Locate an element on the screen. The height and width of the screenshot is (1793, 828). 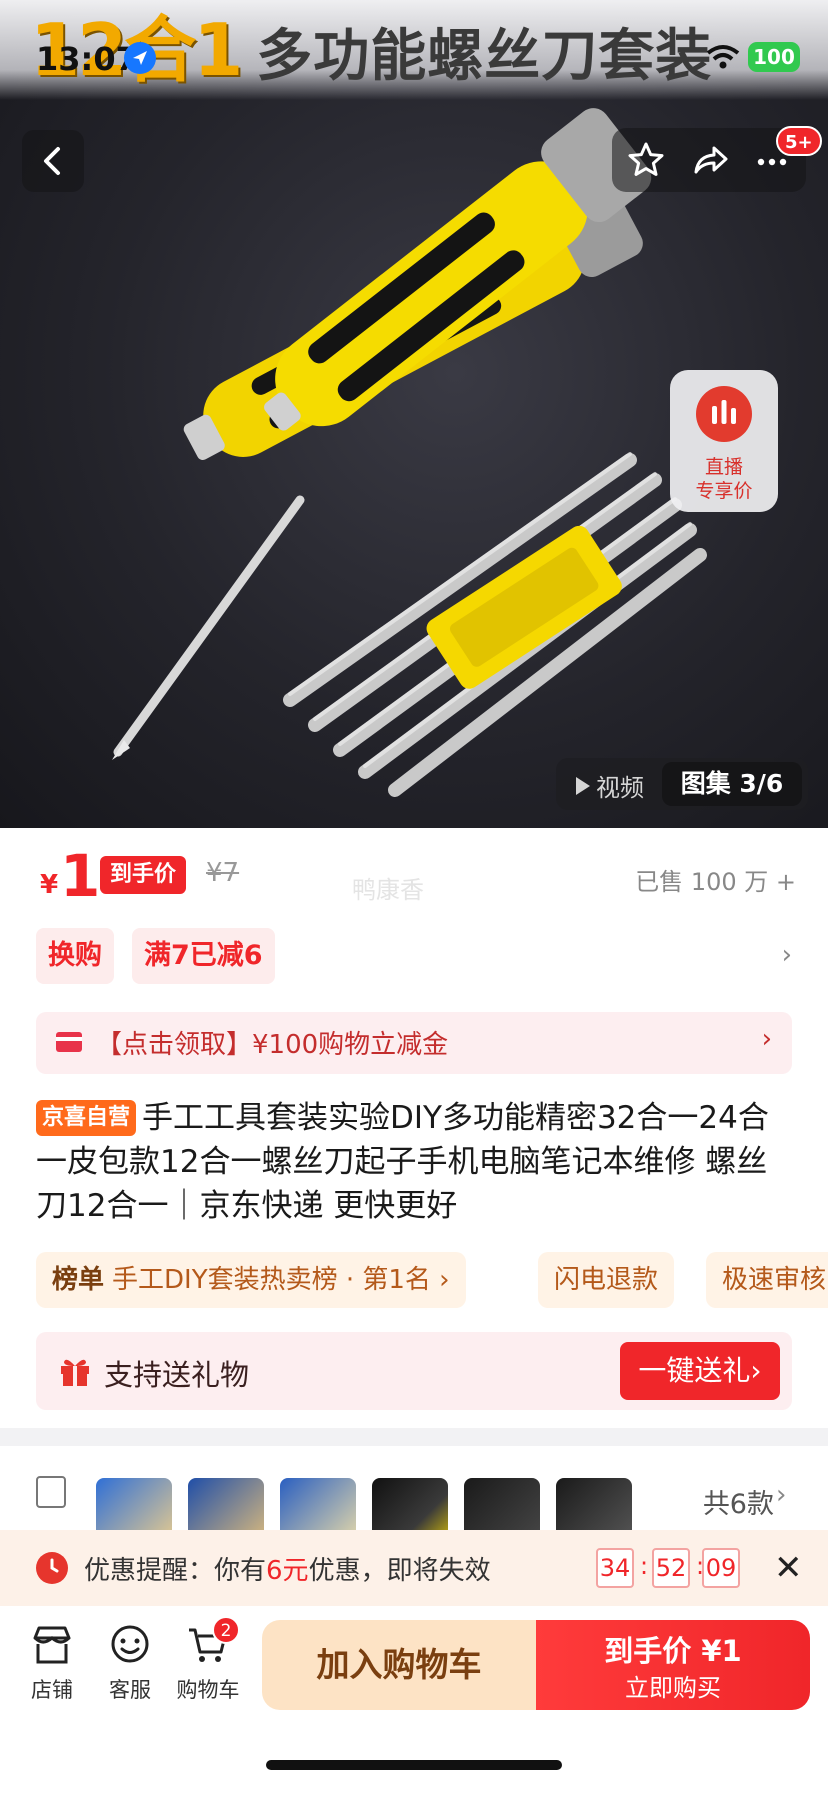
final-price-tag: 到手价 is located at coordinates (143, 875).